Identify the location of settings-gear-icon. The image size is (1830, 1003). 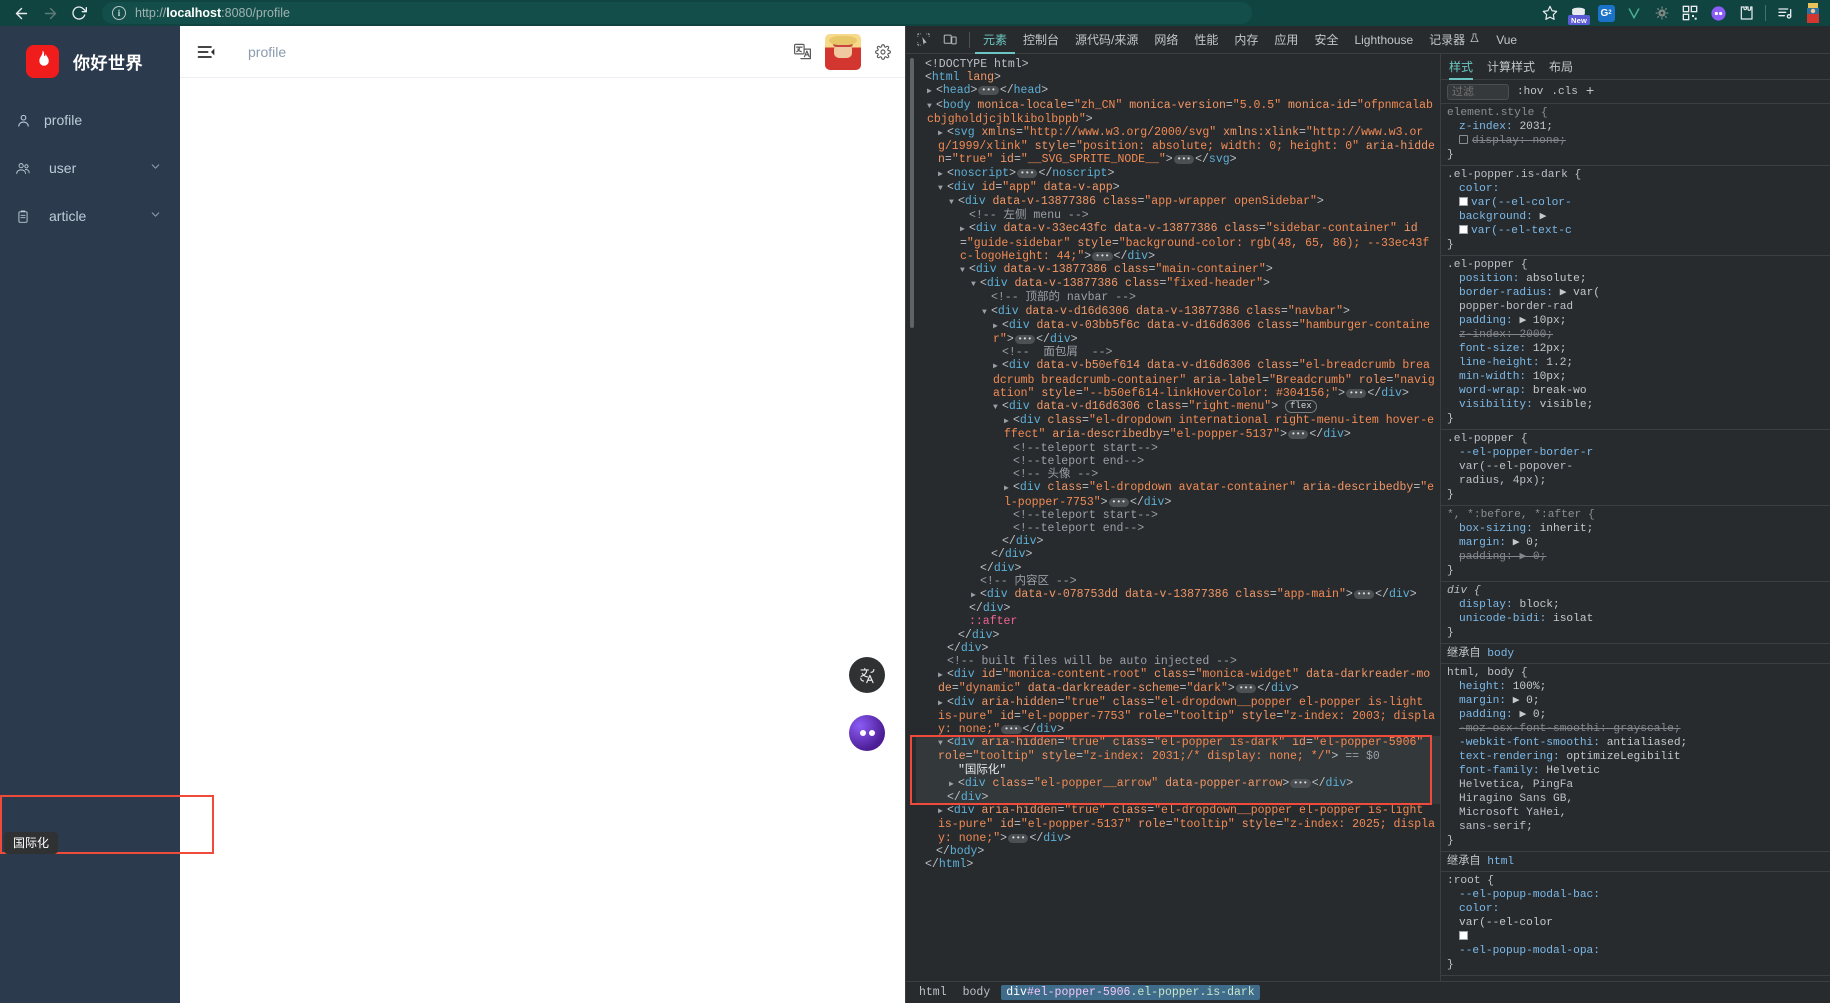
(883, 52).